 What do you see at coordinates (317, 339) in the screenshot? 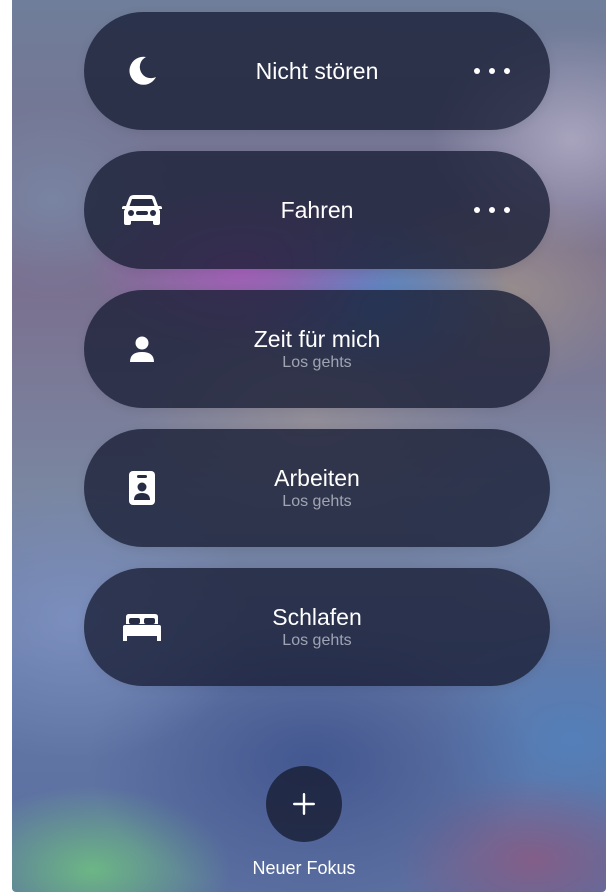
I see `focus-title: Zeit für mich` at bounding box center [317, 339].